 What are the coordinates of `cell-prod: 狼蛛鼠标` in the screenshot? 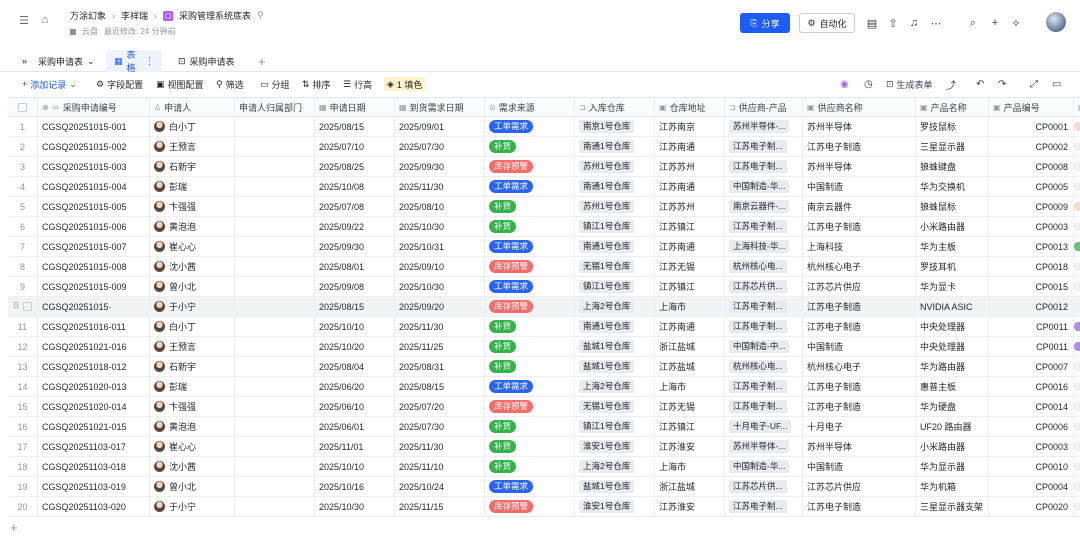 It's located at (952, 206).